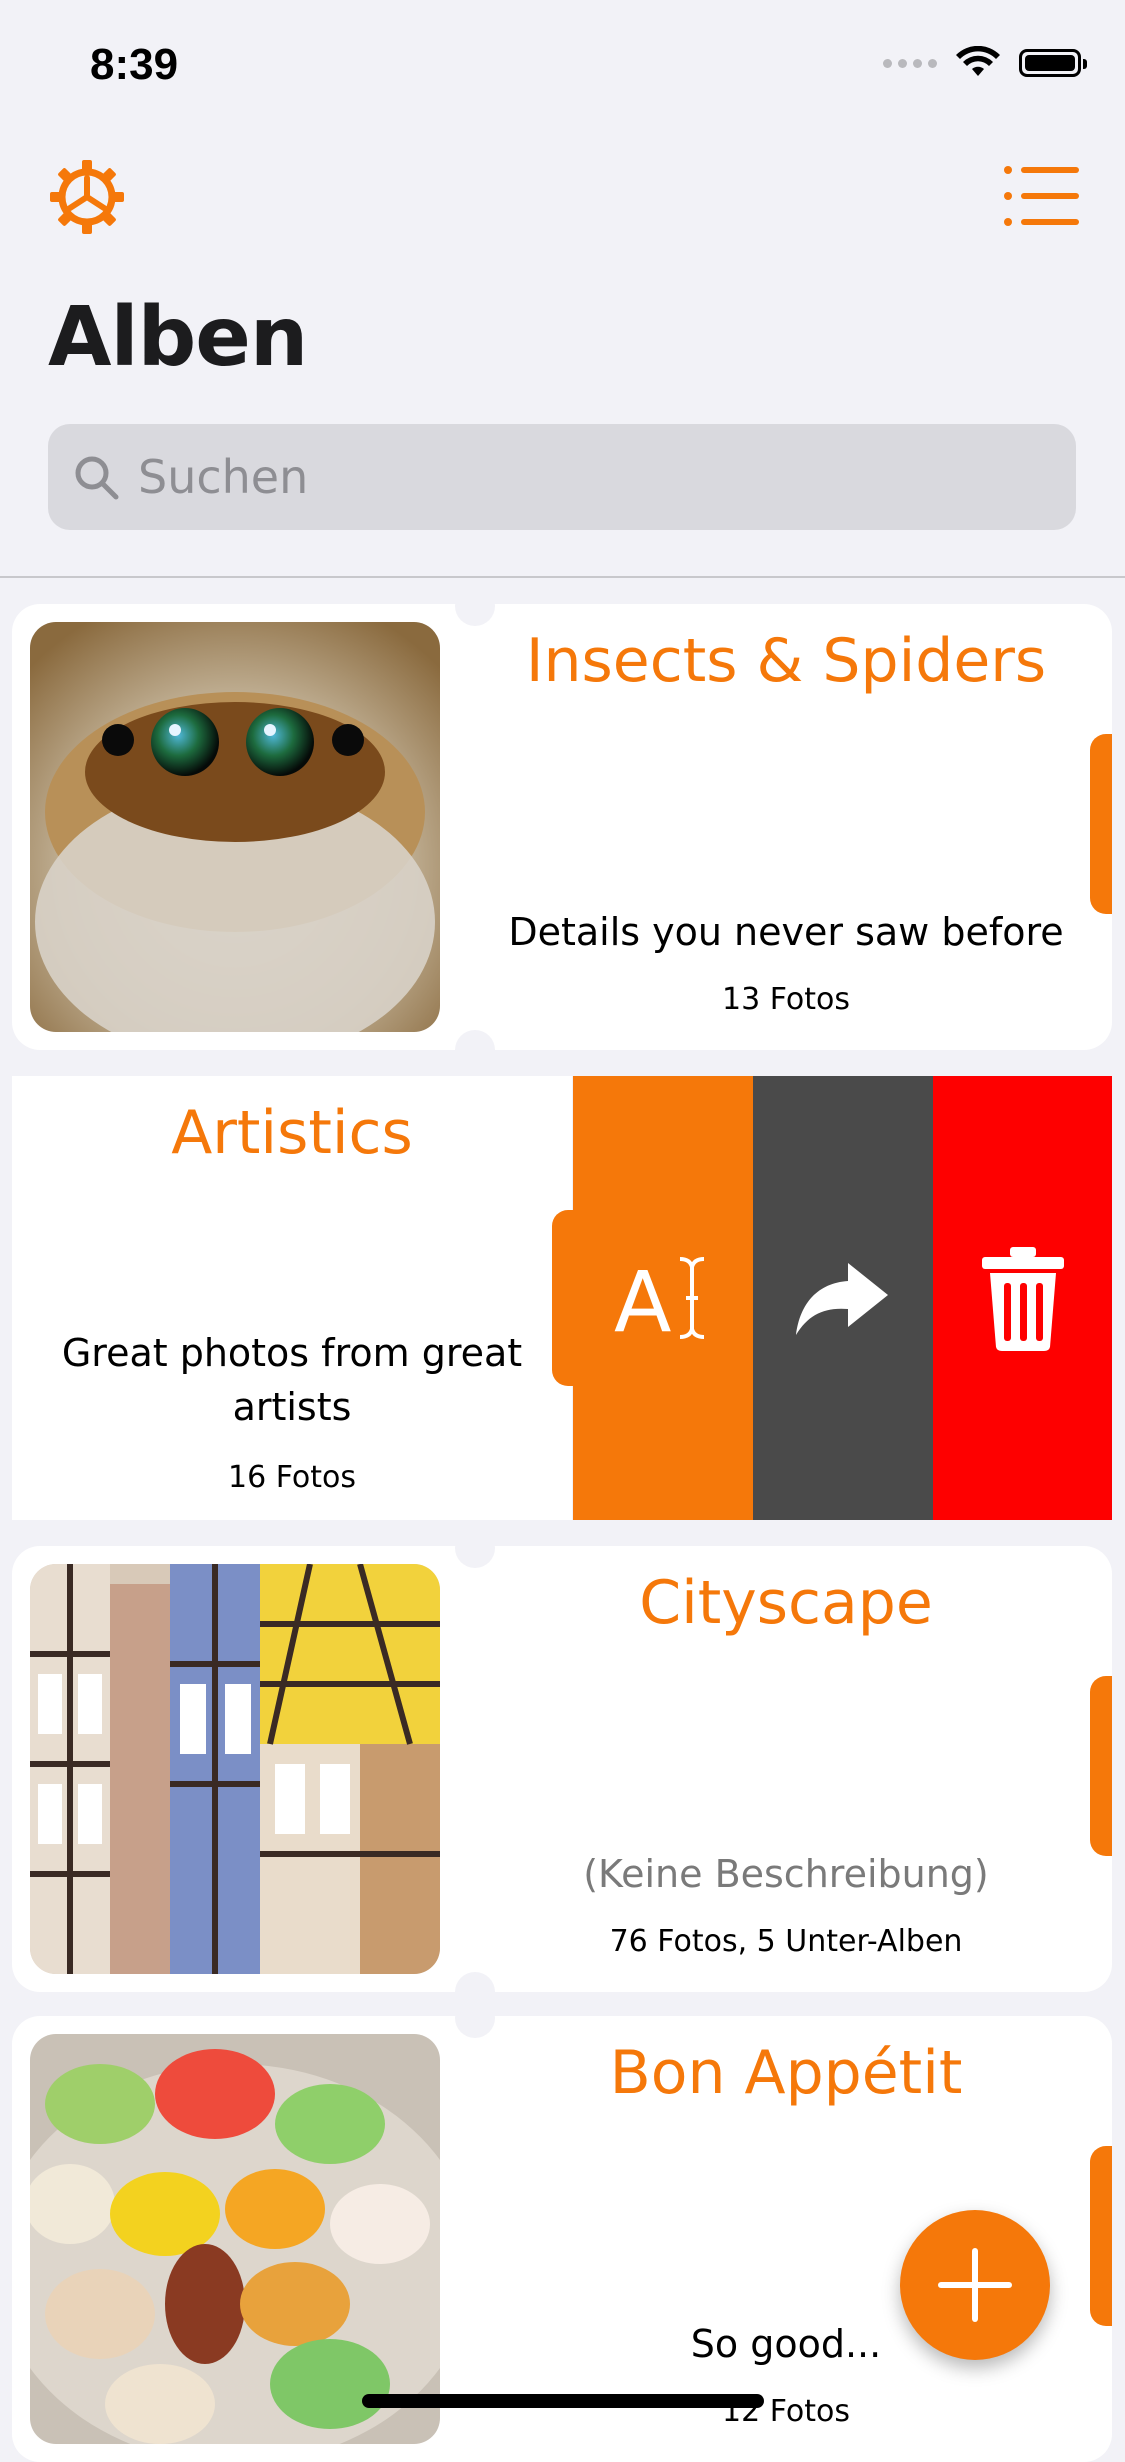 The width and height of the screenshot is (1125, 2462). Describe the element at coordinates (292, 1133) in the screenshot. I see `album-title: Artistics` at that location.